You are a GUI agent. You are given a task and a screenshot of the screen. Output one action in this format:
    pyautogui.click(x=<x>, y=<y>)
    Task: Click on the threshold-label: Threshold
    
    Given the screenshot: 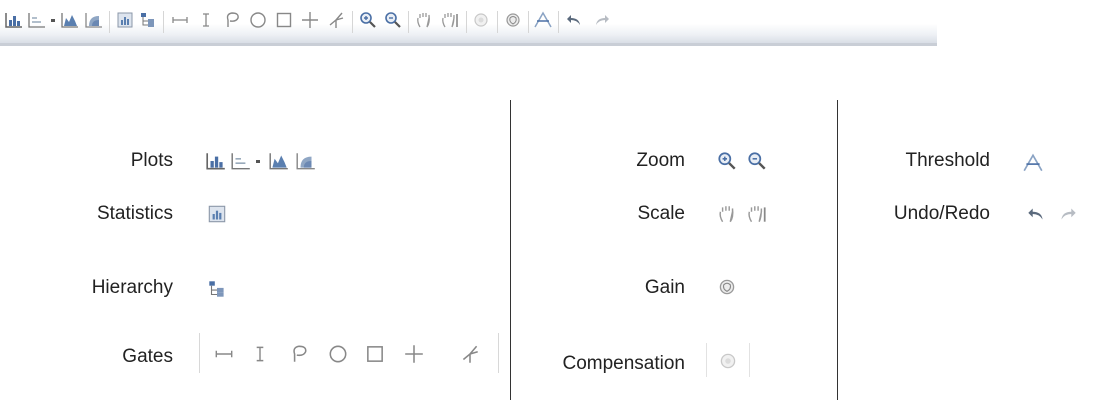 What is the action you would take?
    pyautogui.click(x=948, y=160)
    